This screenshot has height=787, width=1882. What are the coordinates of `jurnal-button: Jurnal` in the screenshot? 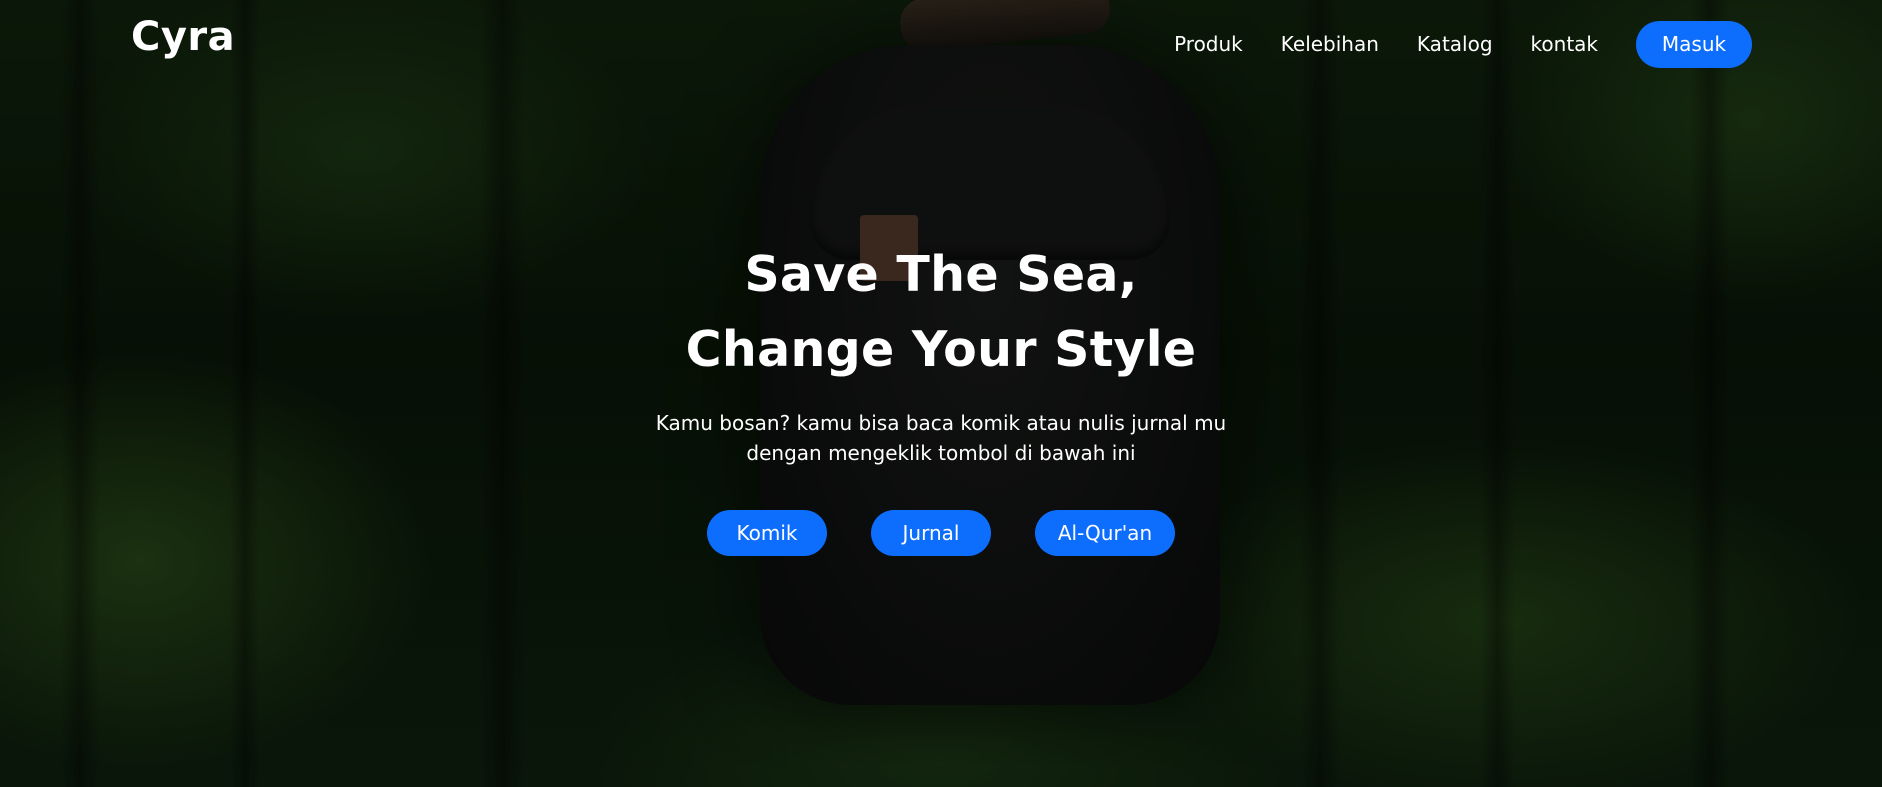 It's located at (931, 533).